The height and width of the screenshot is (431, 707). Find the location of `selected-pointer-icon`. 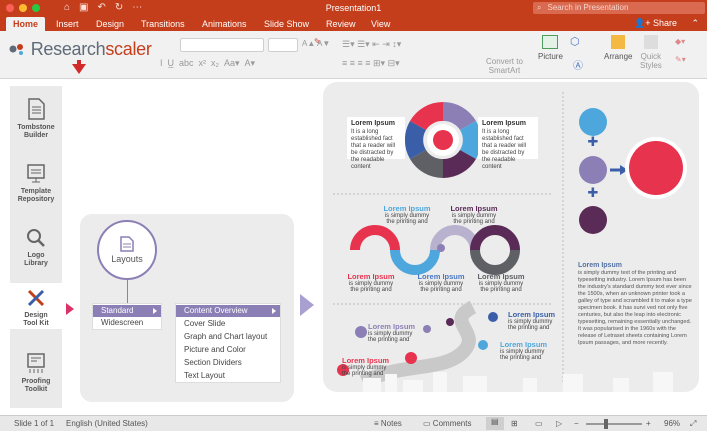

selected-pointer-icon is located at coordinates (70, 309).